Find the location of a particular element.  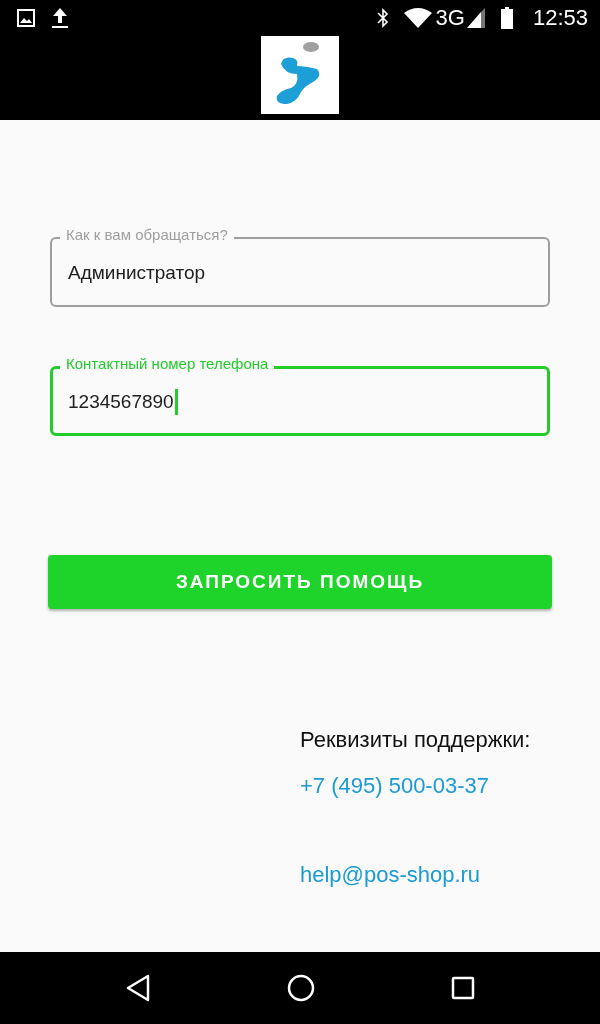

upload-icon is located at coordinates (60, 18).